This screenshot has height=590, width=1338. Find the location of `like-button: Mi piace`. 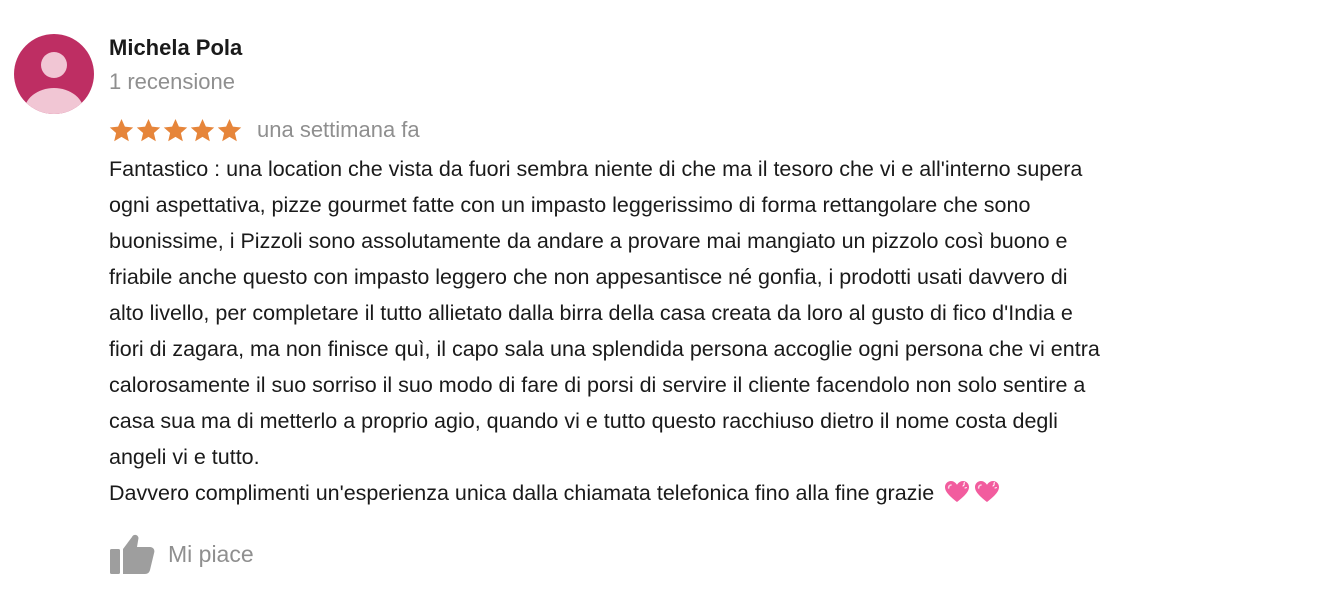

like-button: Mi piace is located at coordinates (181, 554).